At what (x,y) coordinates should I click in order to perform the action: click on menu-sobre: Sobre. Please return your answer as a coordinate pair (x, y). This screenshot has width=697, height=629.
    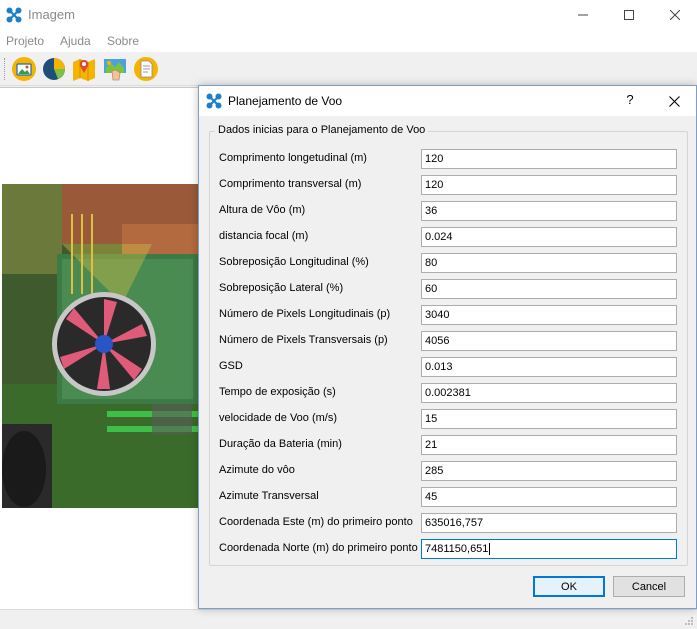
    Looking at the image, I should click on (123, 41).